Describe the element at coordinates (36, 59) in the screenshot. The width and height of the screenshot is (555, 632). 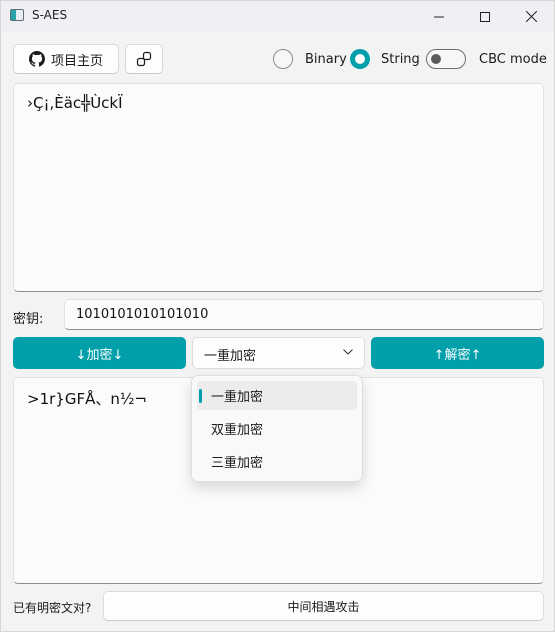
I see `github-icon` at that location.